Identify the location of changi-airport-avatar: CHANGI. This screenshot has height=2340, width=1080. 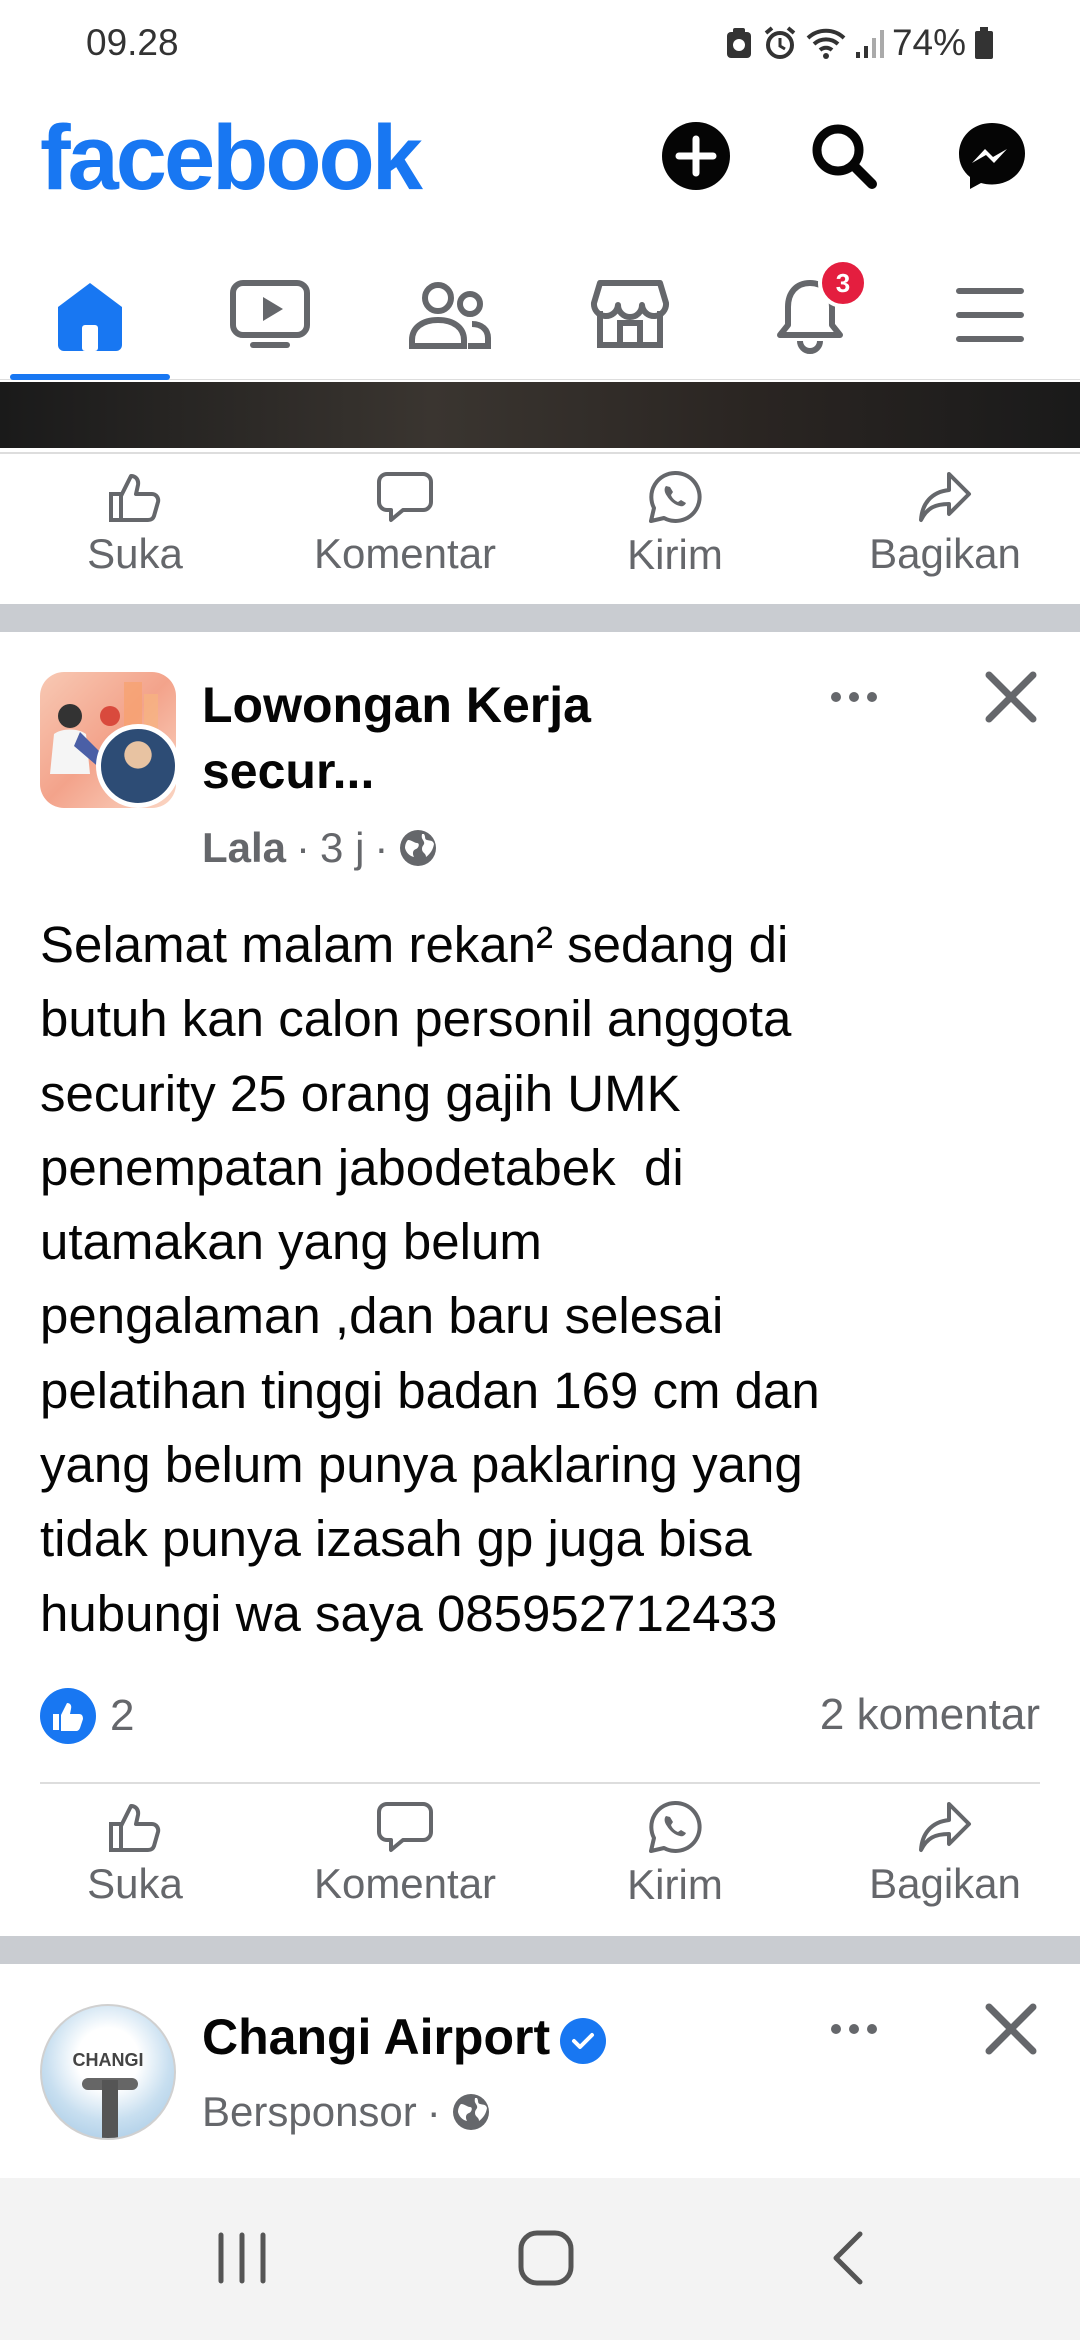
(108, 2072).